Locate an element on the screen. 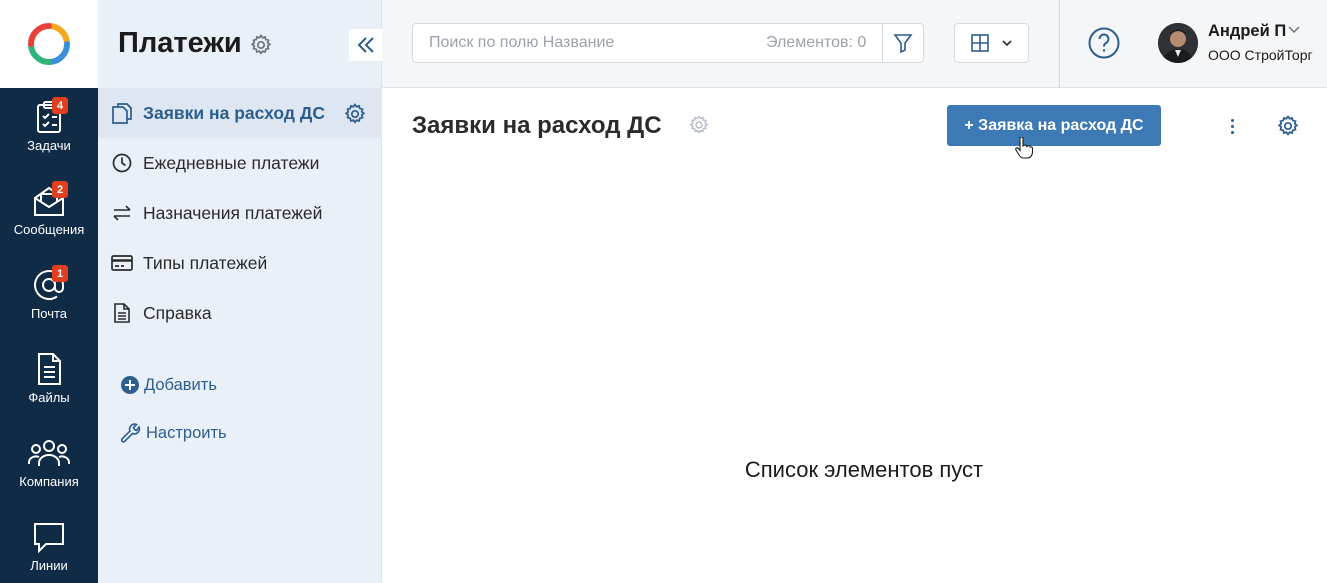 This screenshot has height=583, width=1327. mail-badge: 1 is located at coordinates (60, 273).